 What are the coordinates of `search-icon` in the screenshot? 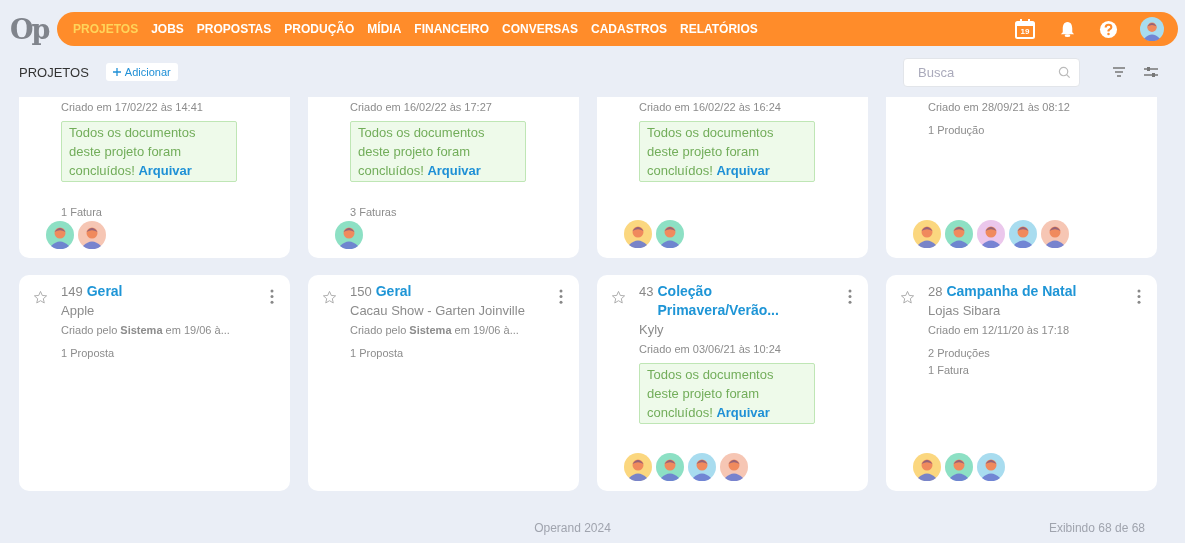 It's located at (1064, 72).